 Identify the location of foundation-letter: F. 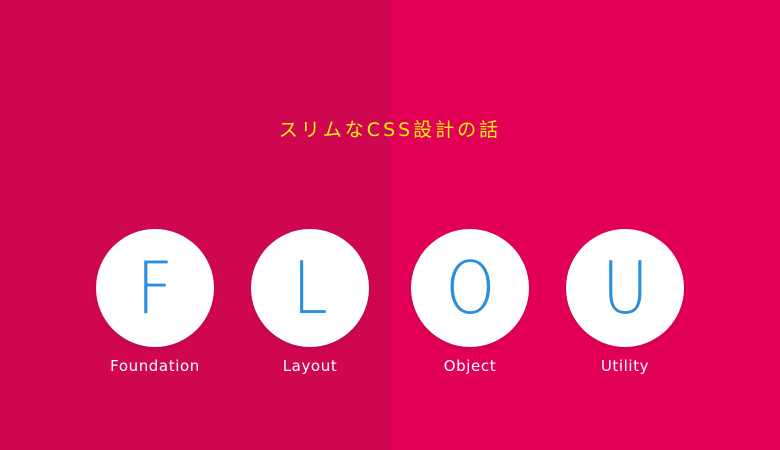
(155, 288).